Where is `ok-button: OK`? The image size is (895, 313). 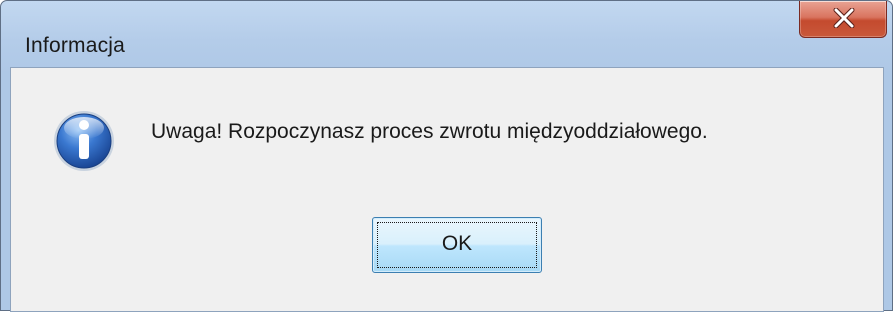 ok-button: OK is located at coordinates (457, 245).